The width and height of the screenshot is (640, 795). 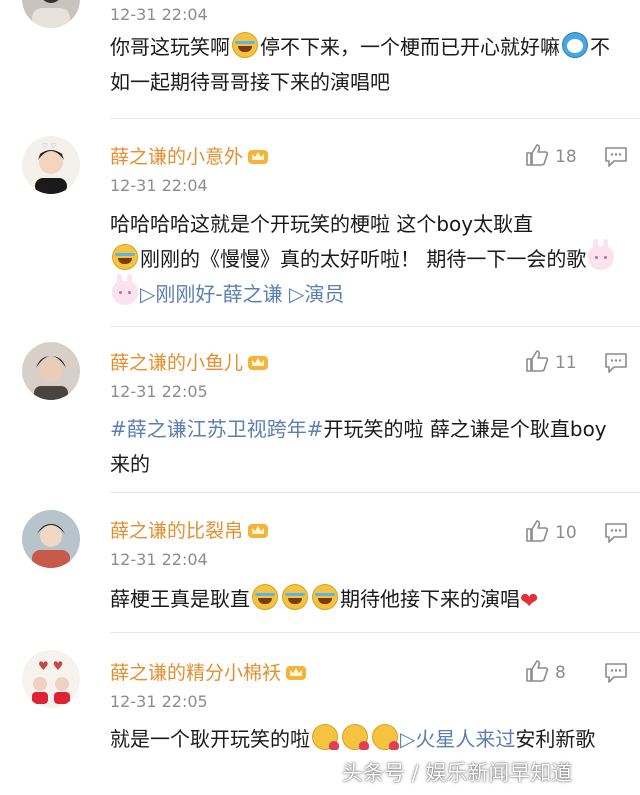 What do you see at coordinates (555, 739) in the screenshot?
I see `comment-text-segment: 安利新歌` at bounding box center [555, 739].